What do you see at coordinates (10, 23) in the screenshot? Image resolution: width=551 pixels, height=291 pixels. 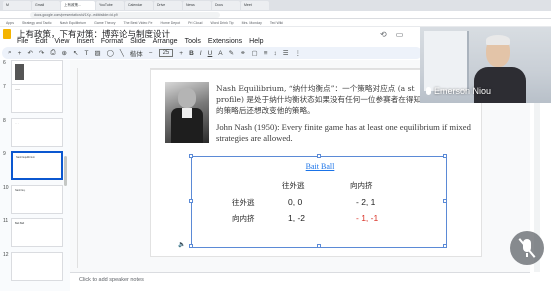 I see `bookmark: Apps` at bounding box center [10, 23].